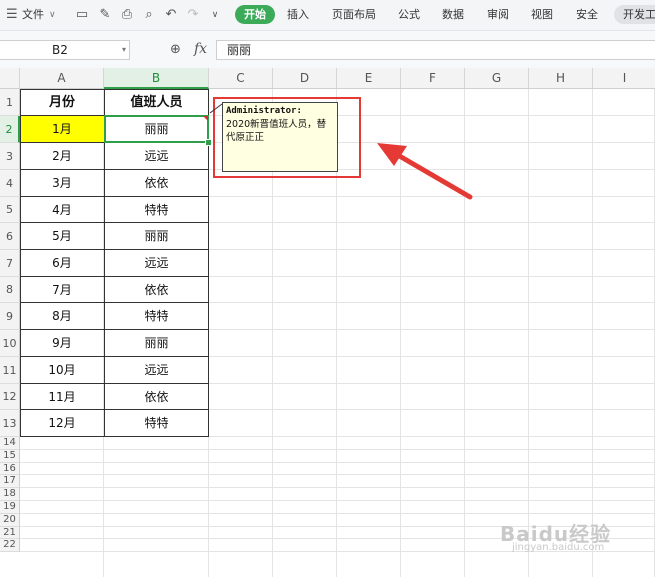 The width and height of the screenshot is (655, 577). What do you see at coordinates (558, 547) in the screenshot?
I see `watermark-sub: jingyan.baidu.com` at bounding box center [558, 547].